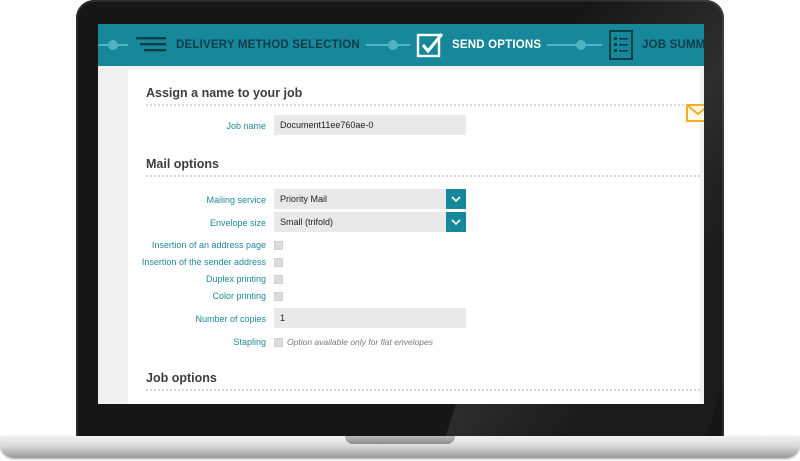  I want to click on mailing-service-value: Priority Mail, so click(304, 199).